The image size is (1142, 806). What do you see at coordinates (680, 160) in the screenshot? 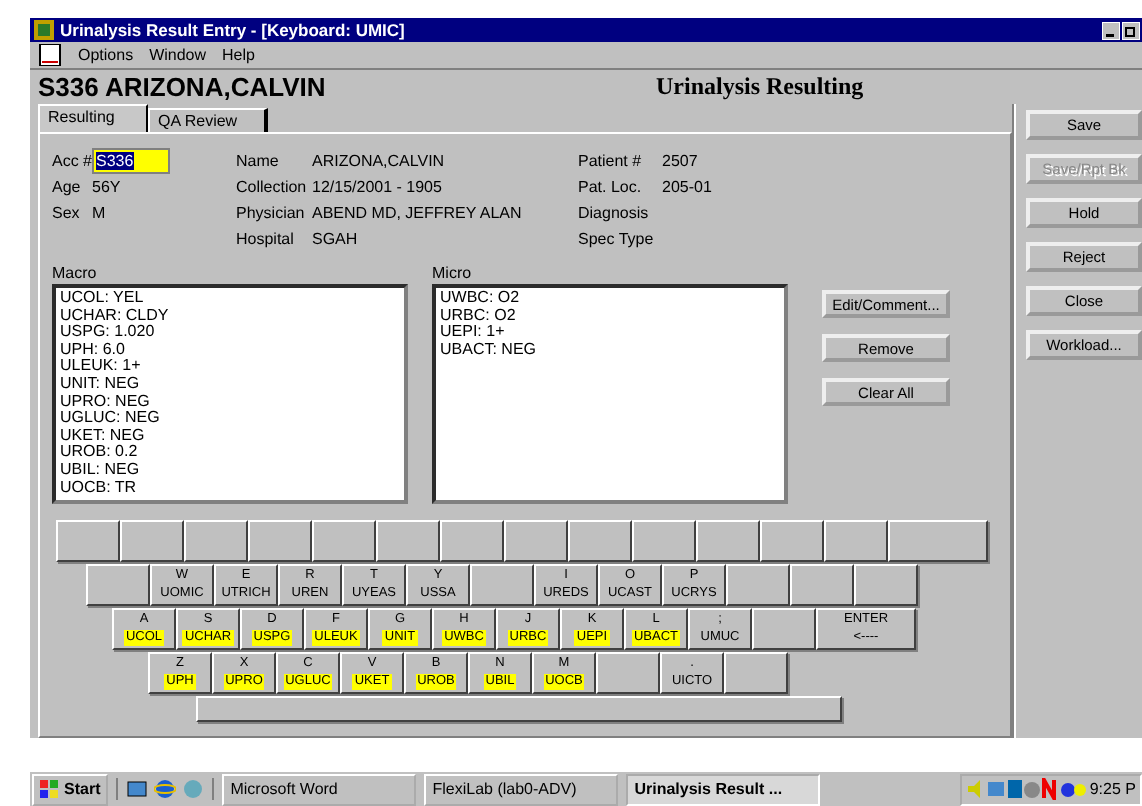
I see `field-value: 2507` at bounding box center [680, 160].